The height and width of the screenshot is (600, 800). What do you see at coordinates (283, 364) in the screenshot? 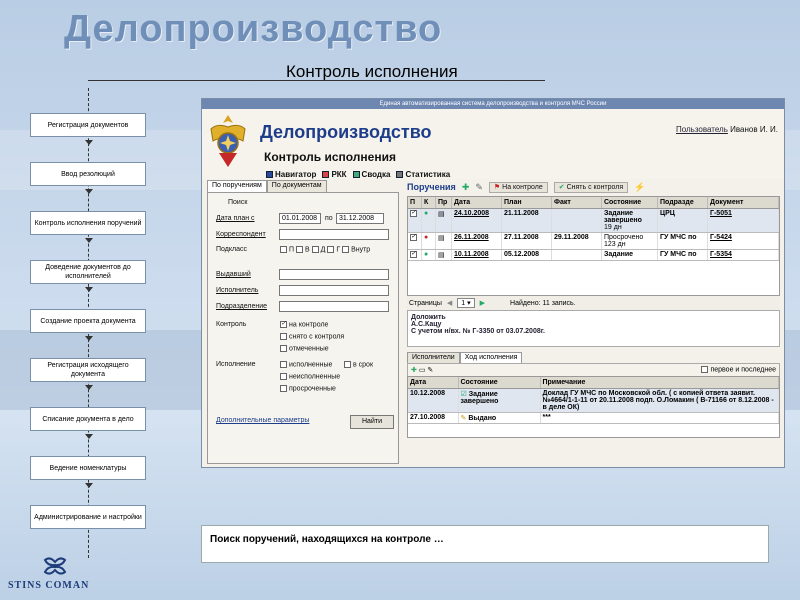
I see `exec-done-checkbox` at bounding box center [283, 364].